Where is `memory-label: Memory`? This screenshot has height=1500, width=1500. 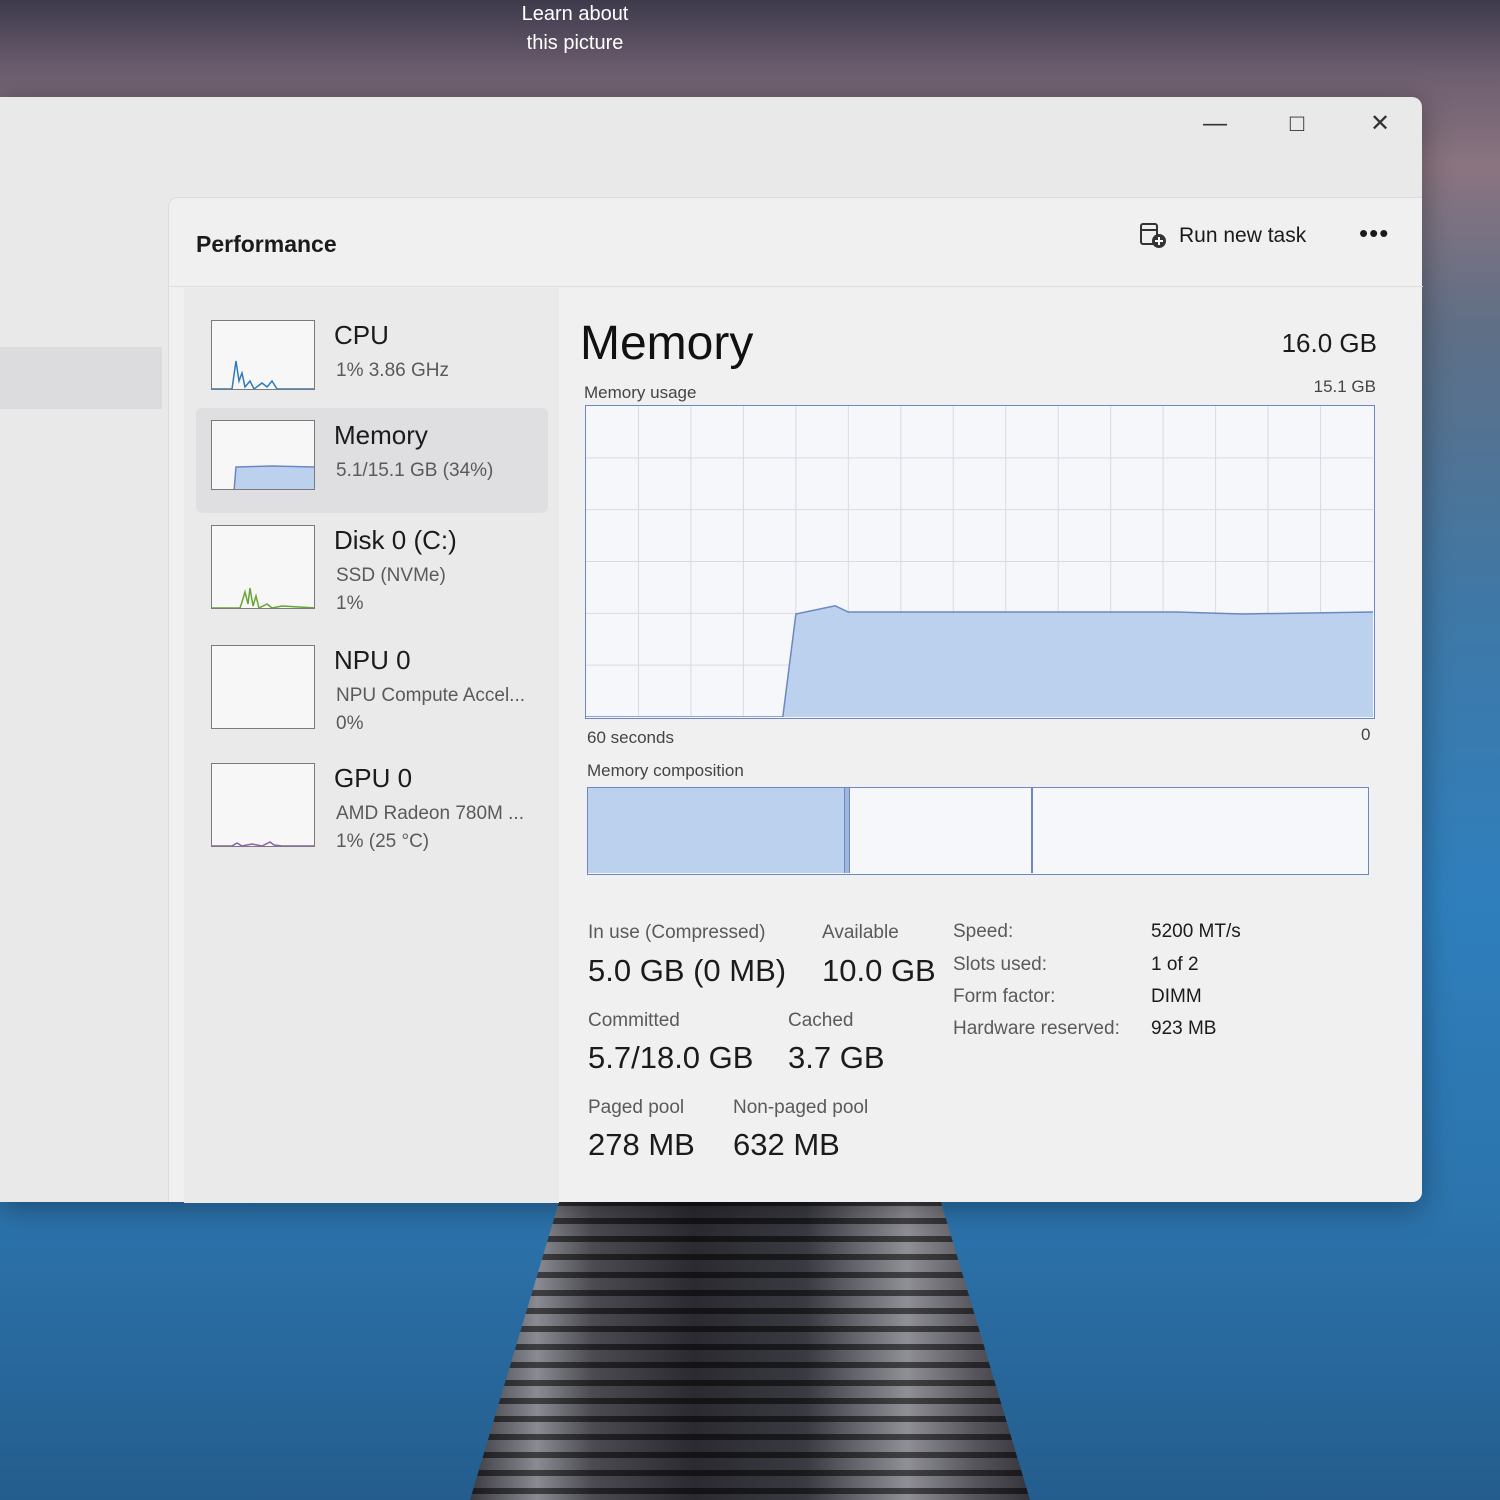
memory-label: Memory is located at coordinates (381, 435).